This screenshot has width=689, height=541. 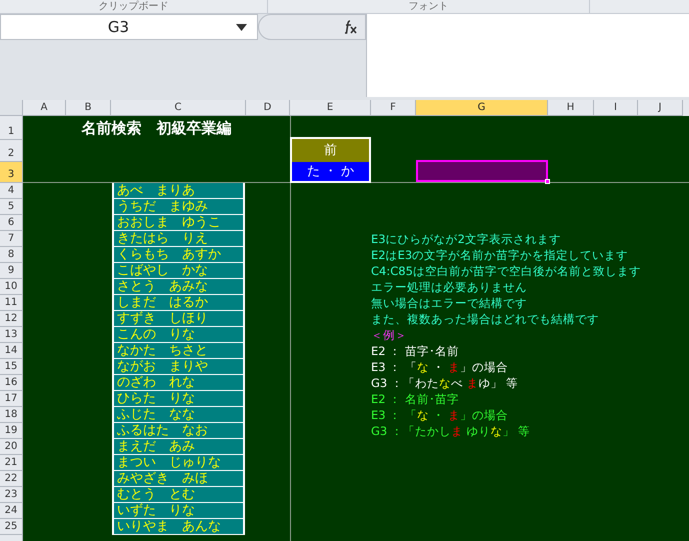 What do you see at coordinates (178, 335) in the screenshot?
I see `table-cell: こんの りな` at bounding box center [178, 335].